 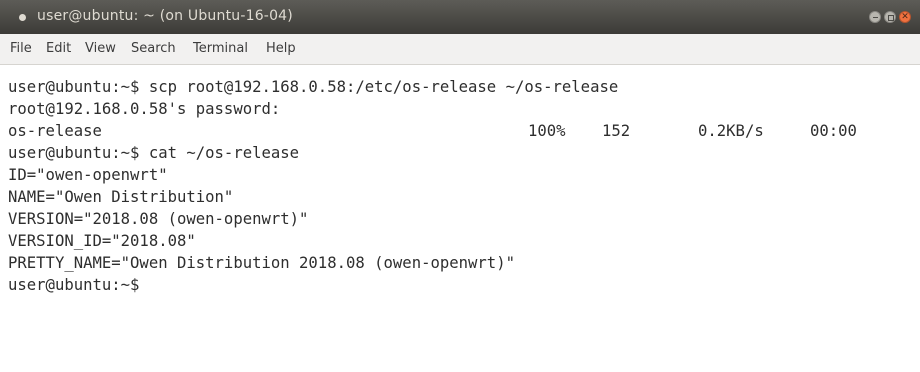 What do you see at coordinates (460, 17) in the screenshot?
I see `title-bar: user@ubuntu: ~ (on Ubuntu-16-04) ✕` at bounding box center [460, 17].